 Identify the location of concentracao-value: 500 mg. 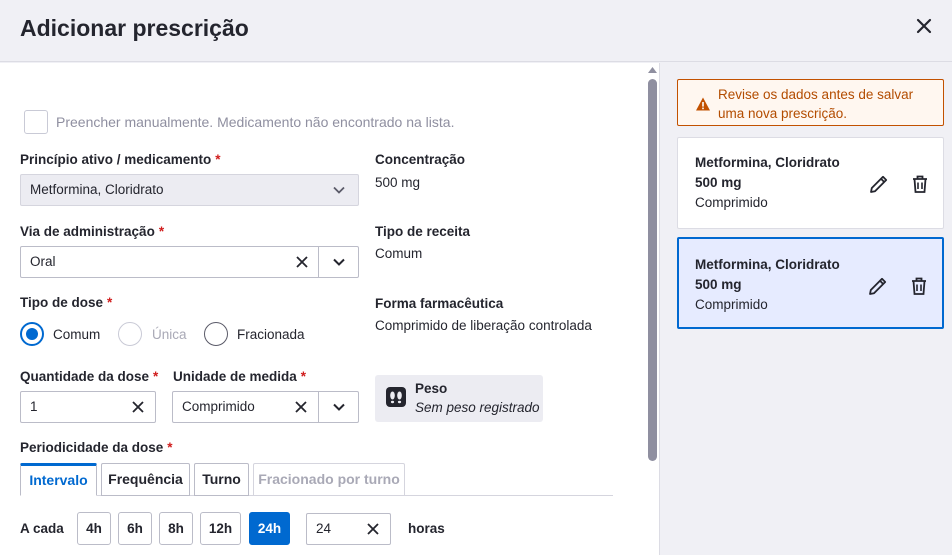
(398, 182).